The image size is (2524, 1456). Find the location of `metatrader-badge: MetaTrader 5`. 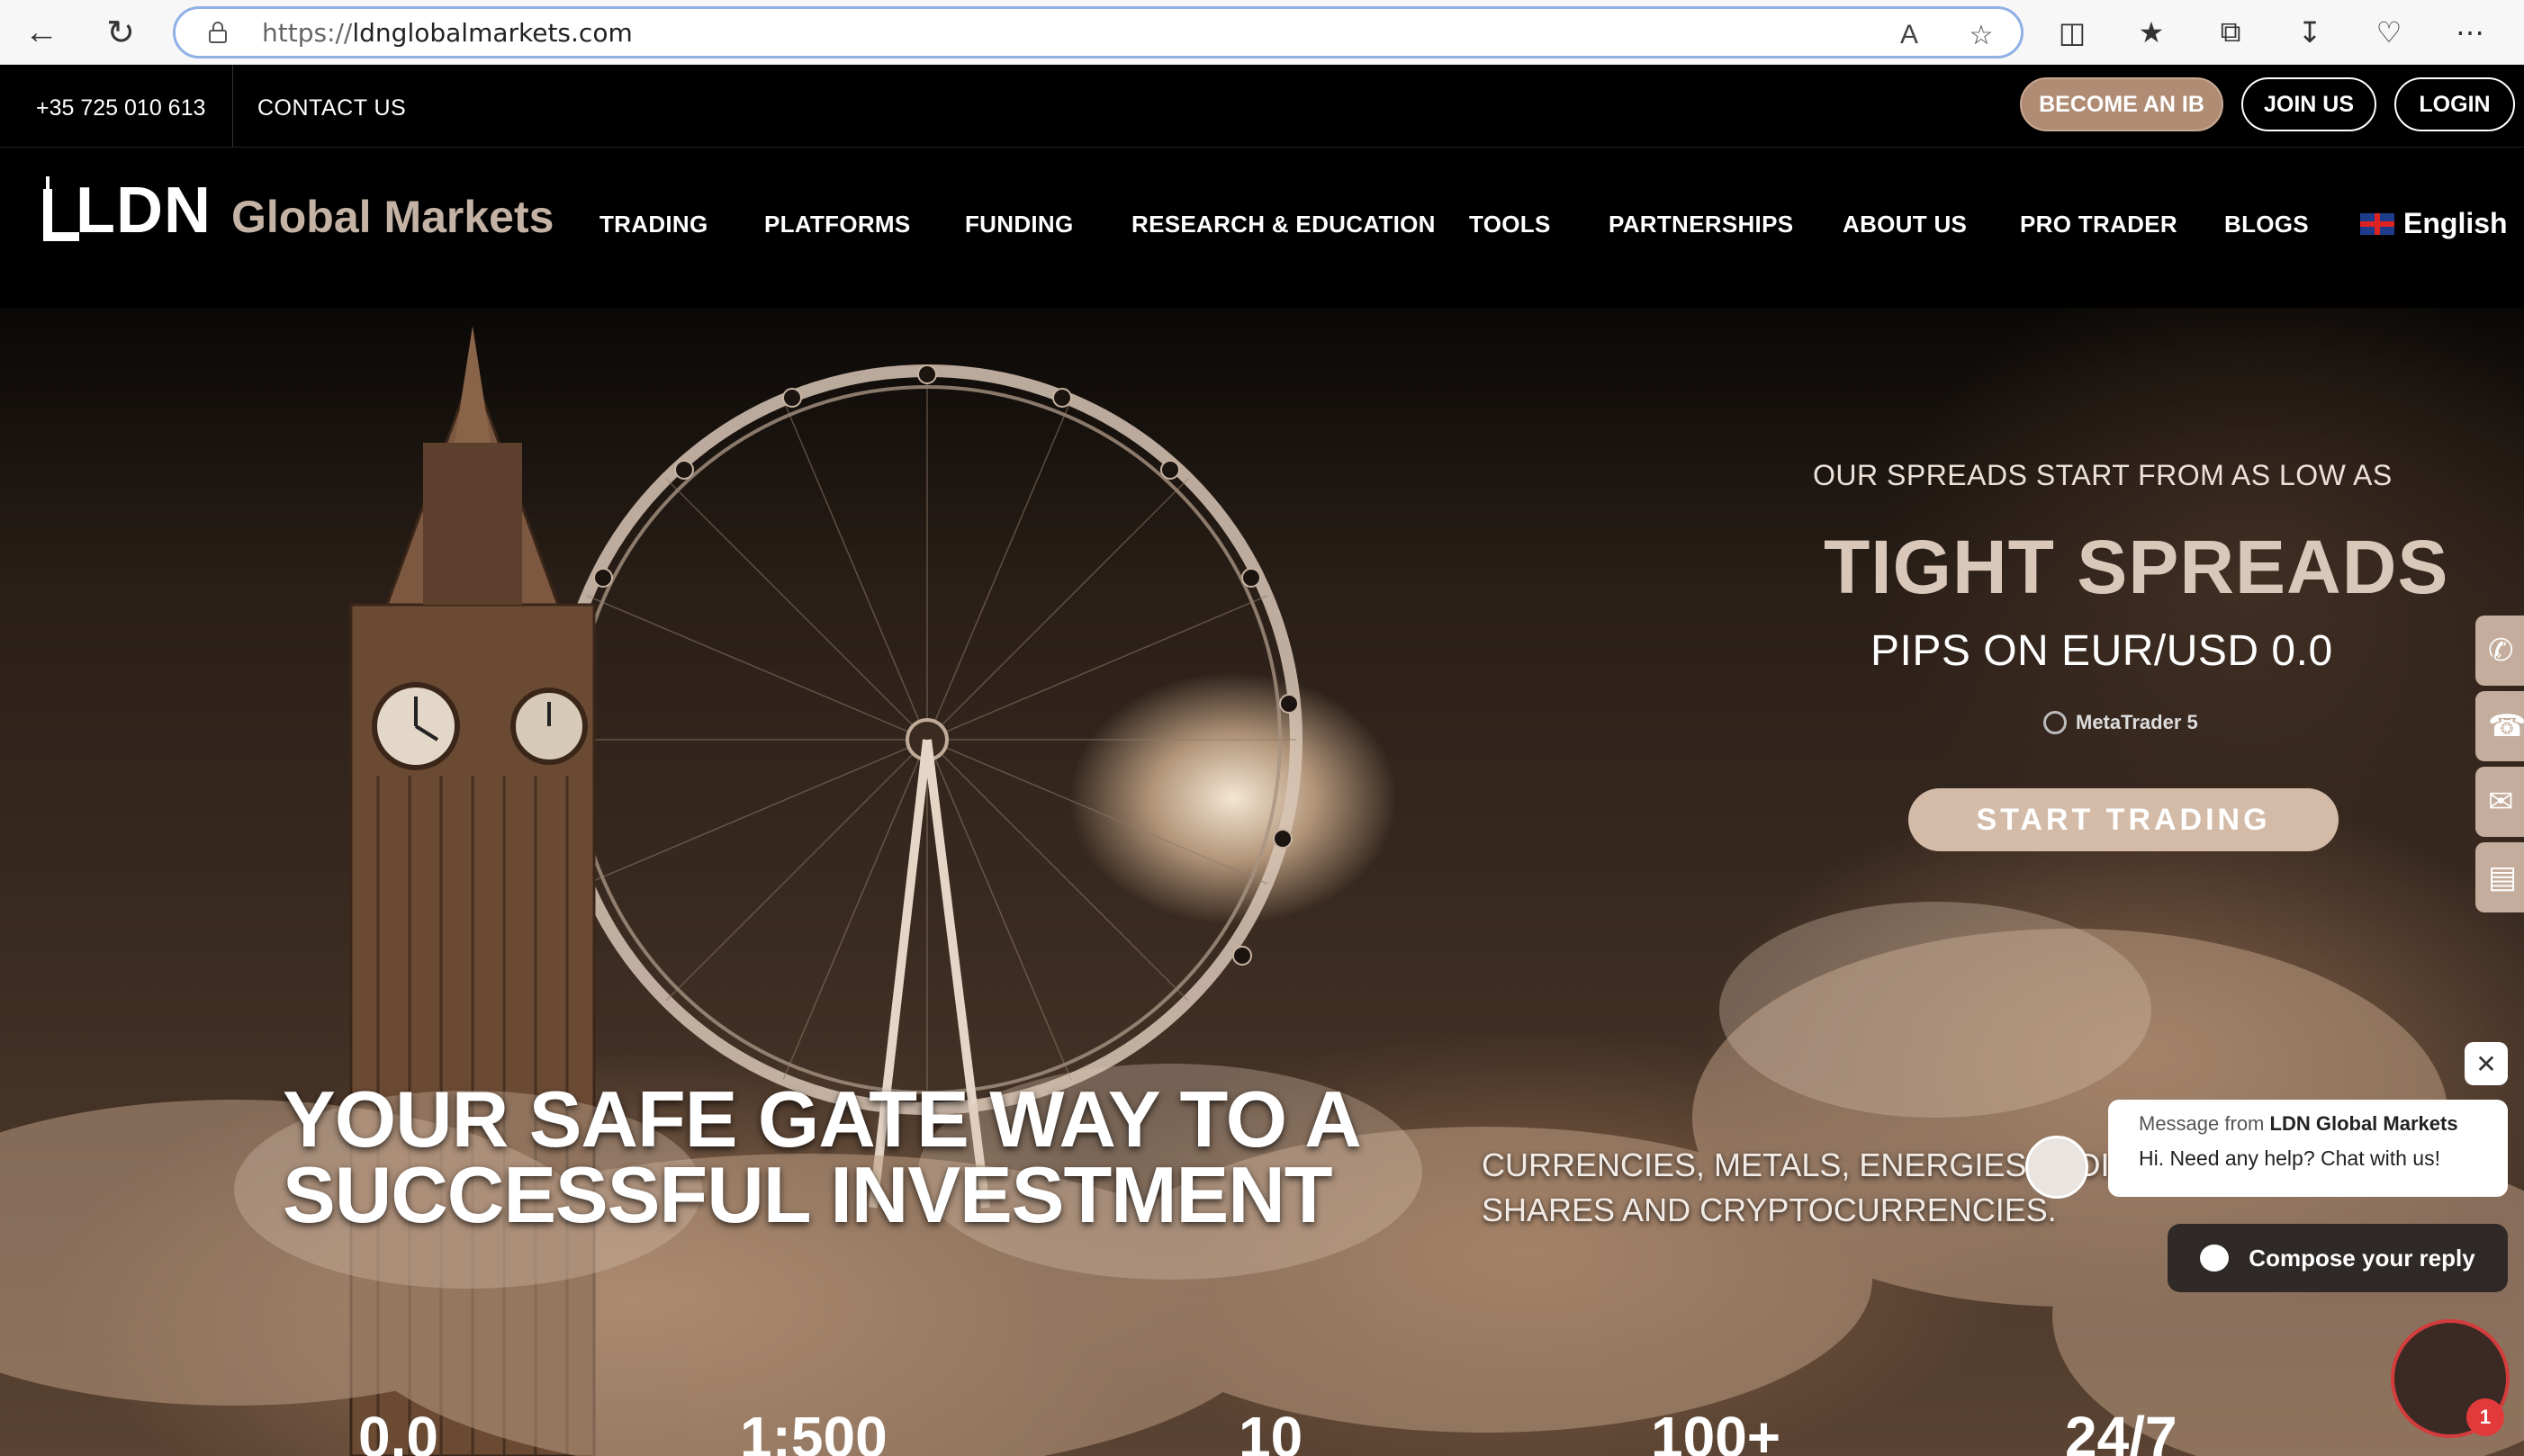

metatrader-badge: MetaTrader 5 is located at coordinates (2120, 722).